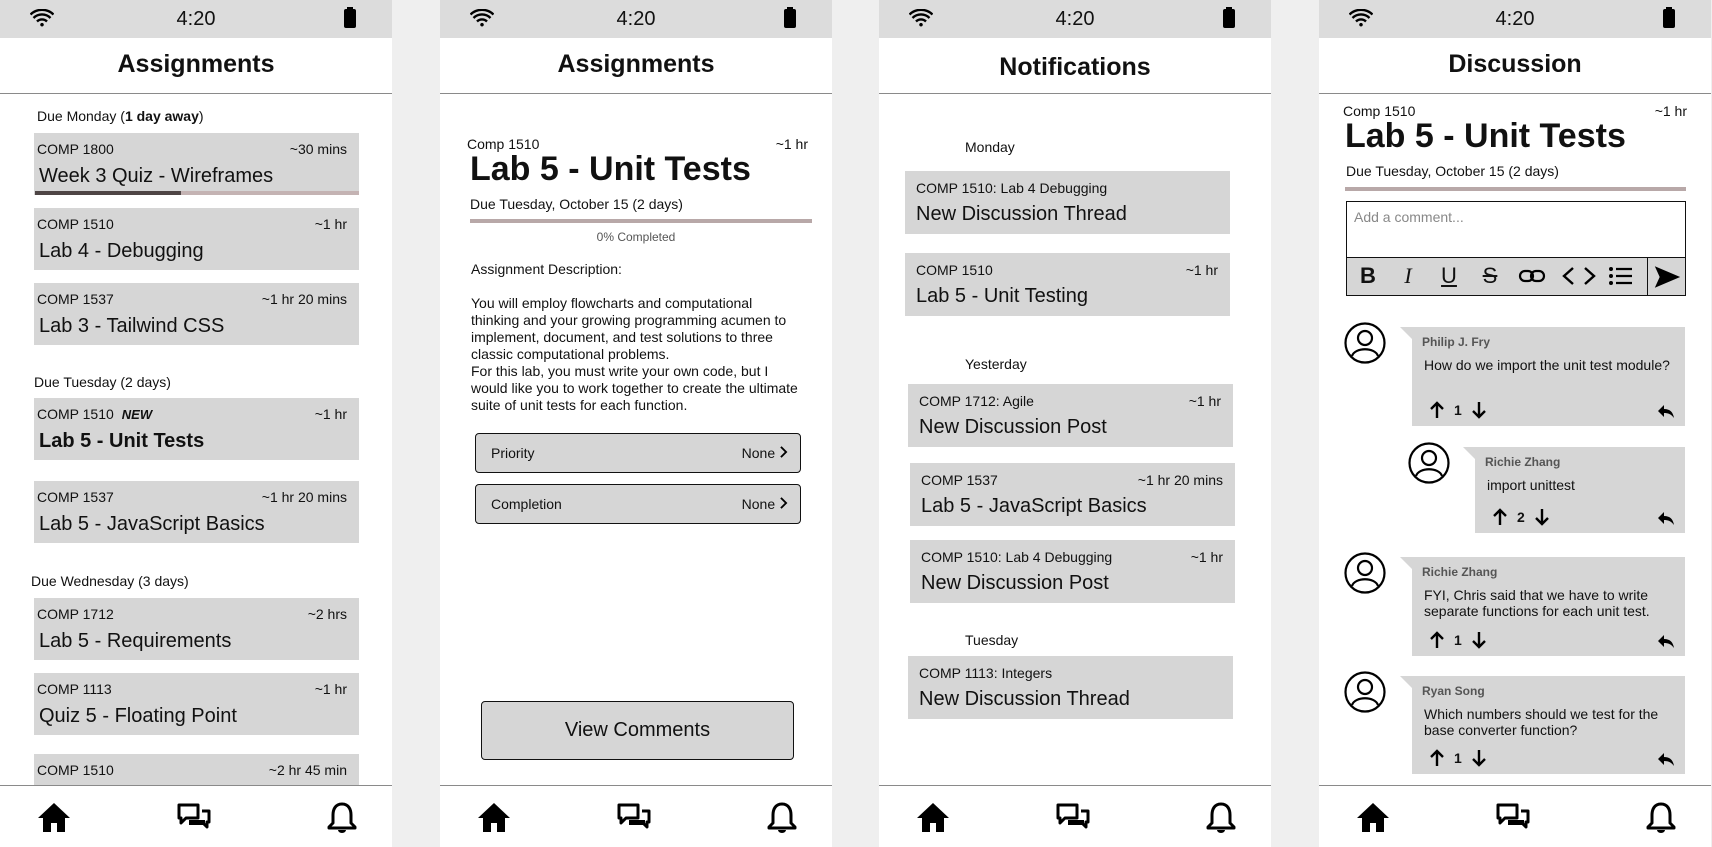 This screenshot has width=1712, height=847. I want to click on course-code: COMP 1510, so click(75, 770).